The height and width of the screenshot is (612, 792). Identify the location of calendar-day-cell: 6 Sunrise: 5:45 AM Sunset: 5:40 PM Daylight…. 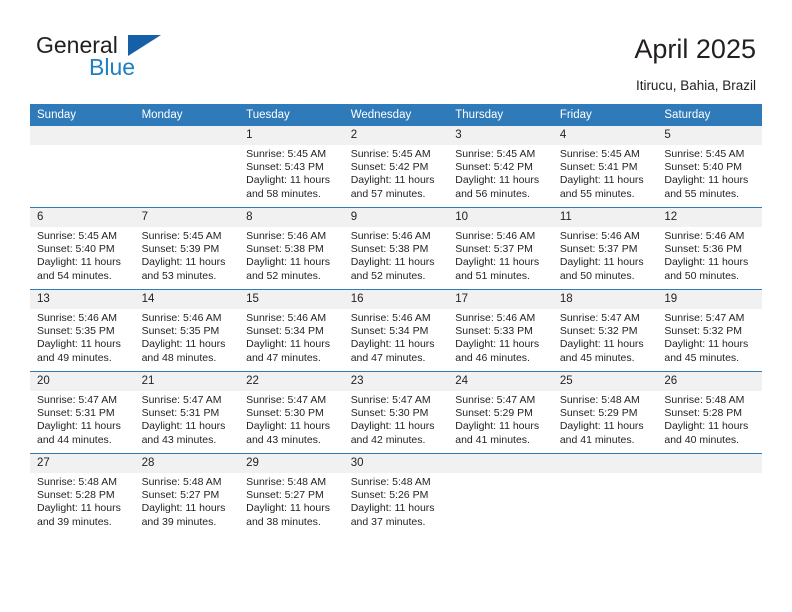
(82, 248).